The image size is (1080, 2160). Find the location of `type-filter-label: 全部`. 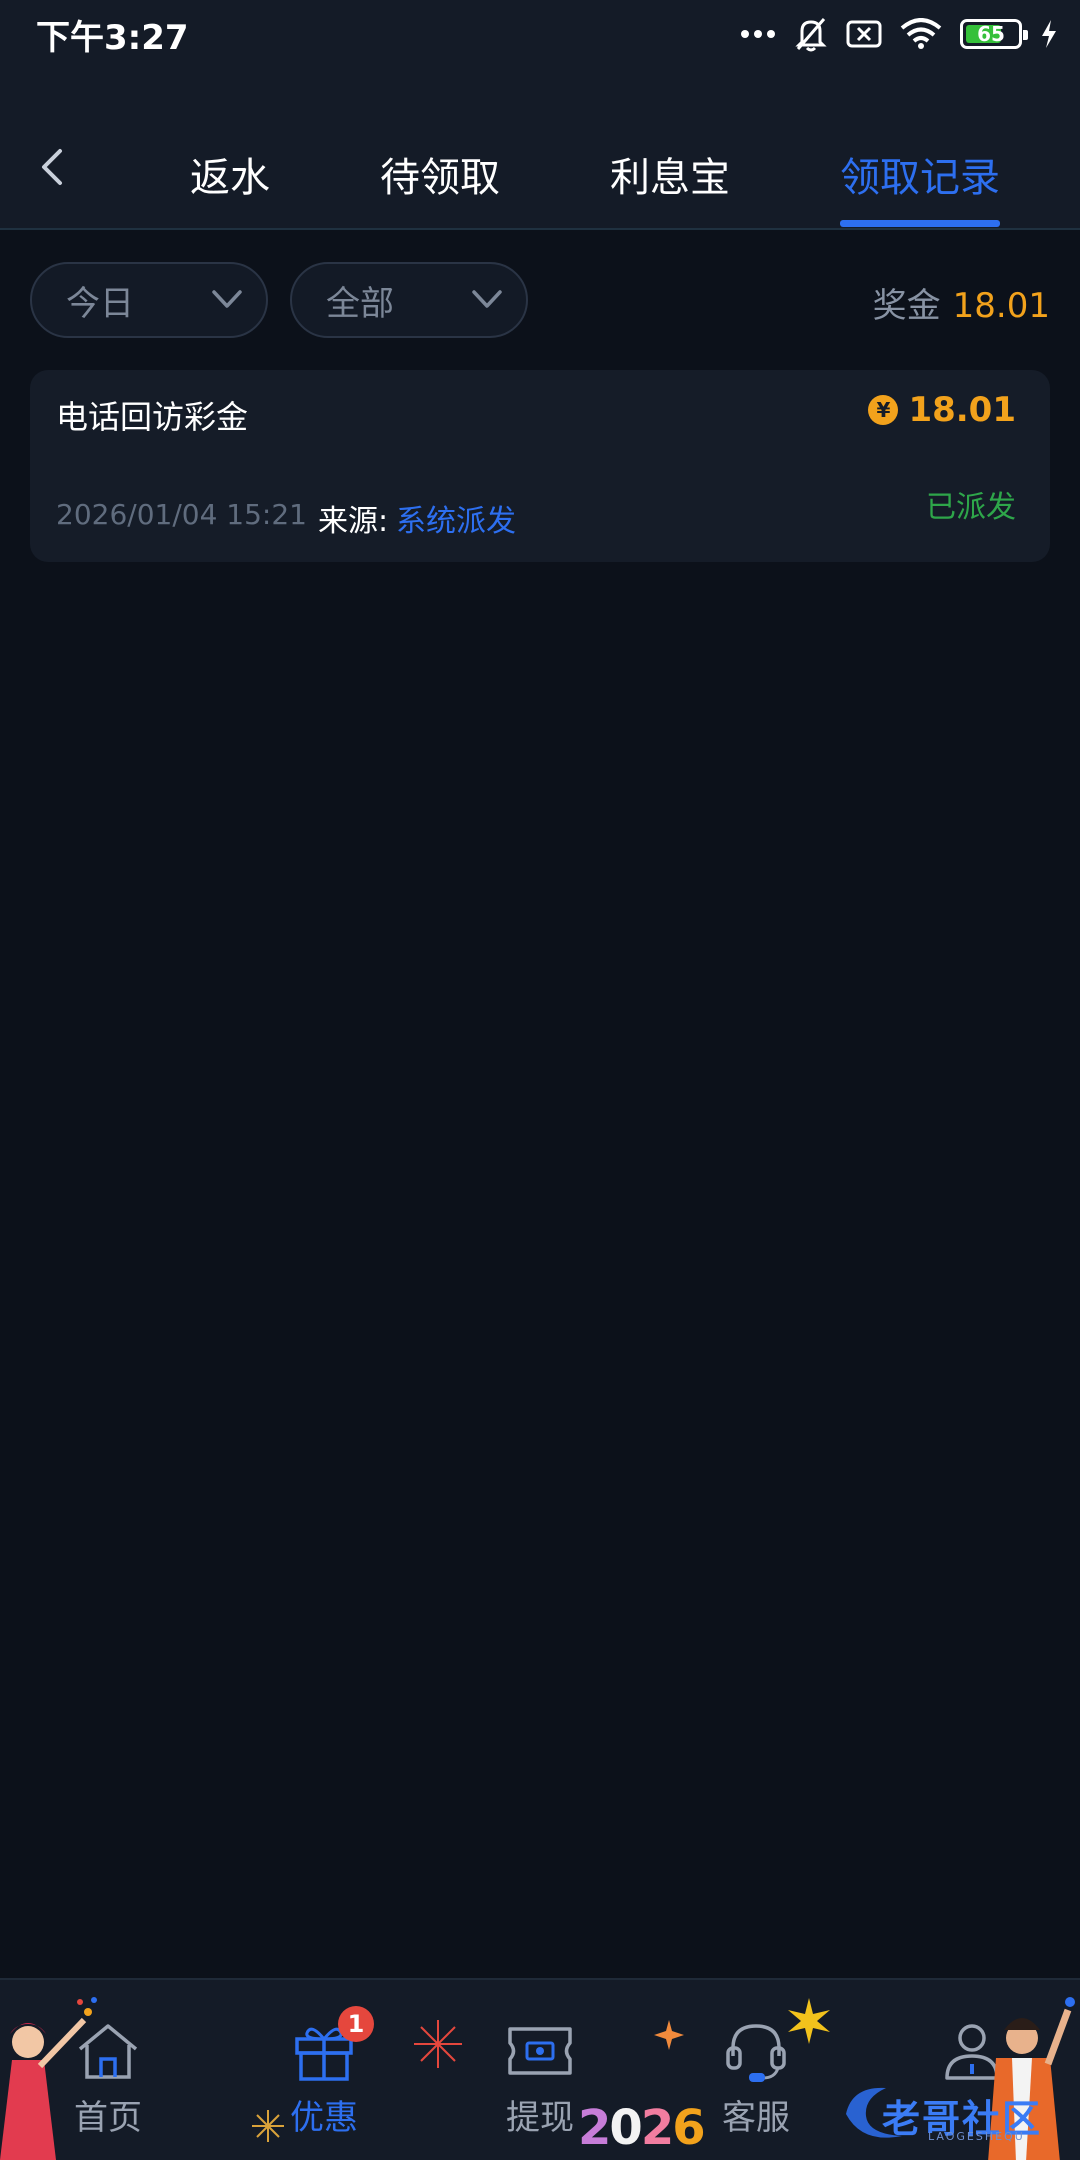

type-filter-label: 全部 is located at coordinates (360, 303).